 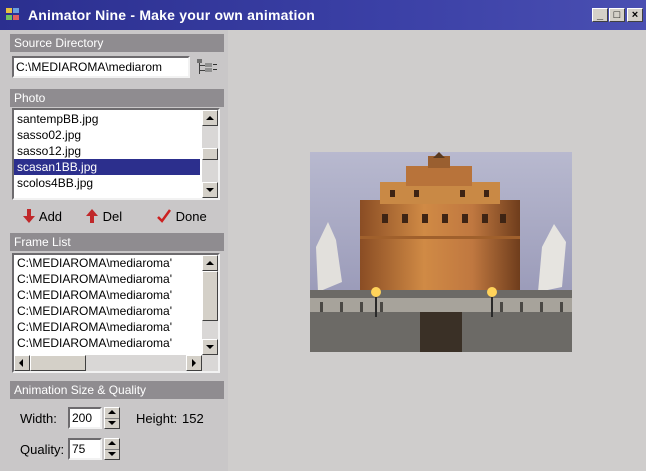 What do you see at coordinates (193, 418) in the screenshot?
I see `height-value: 152` at bounding box center [193, 418].